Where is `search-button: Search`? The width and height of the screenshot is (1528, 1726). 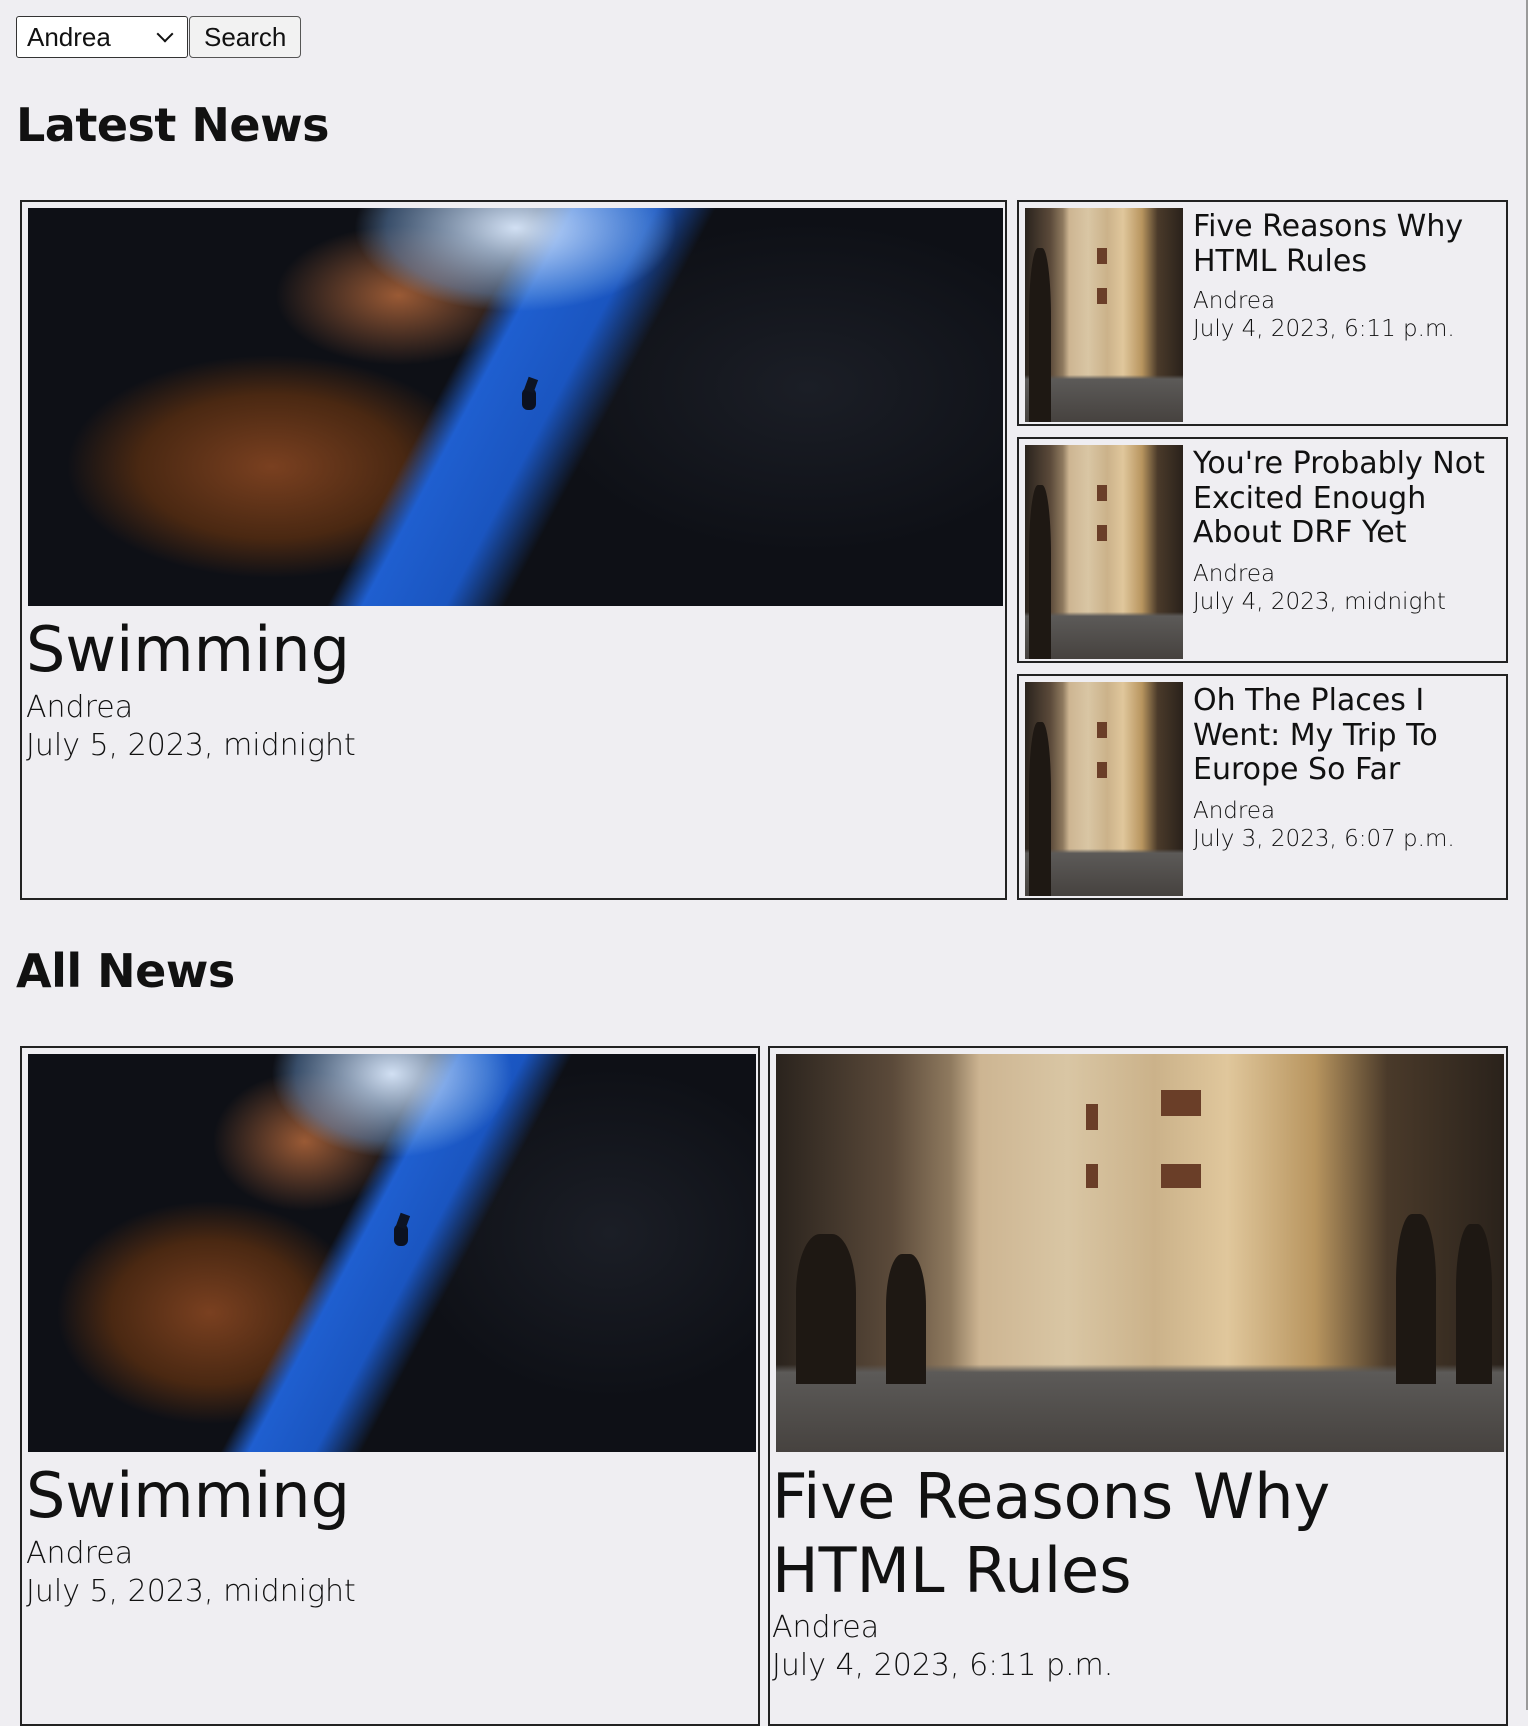 search-button: Search is located at coordinates (245, 37).